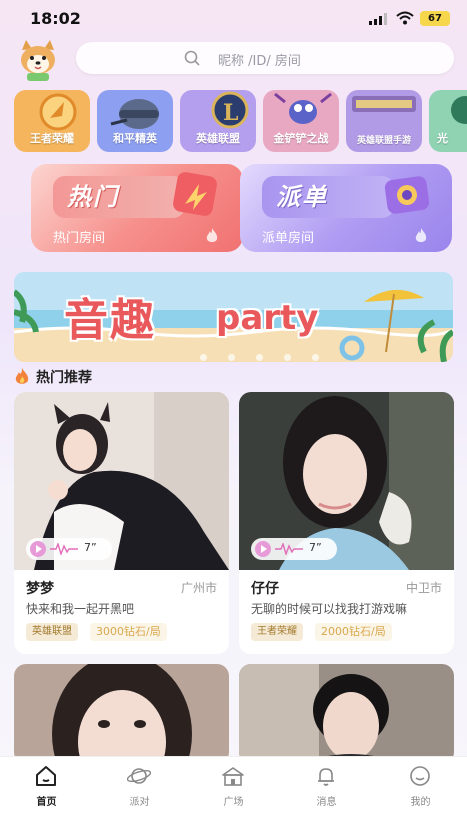 The width and height of the screenshot is (467, 816). I want to click on hot-subtitle: 热门房间, so click(79, 238).